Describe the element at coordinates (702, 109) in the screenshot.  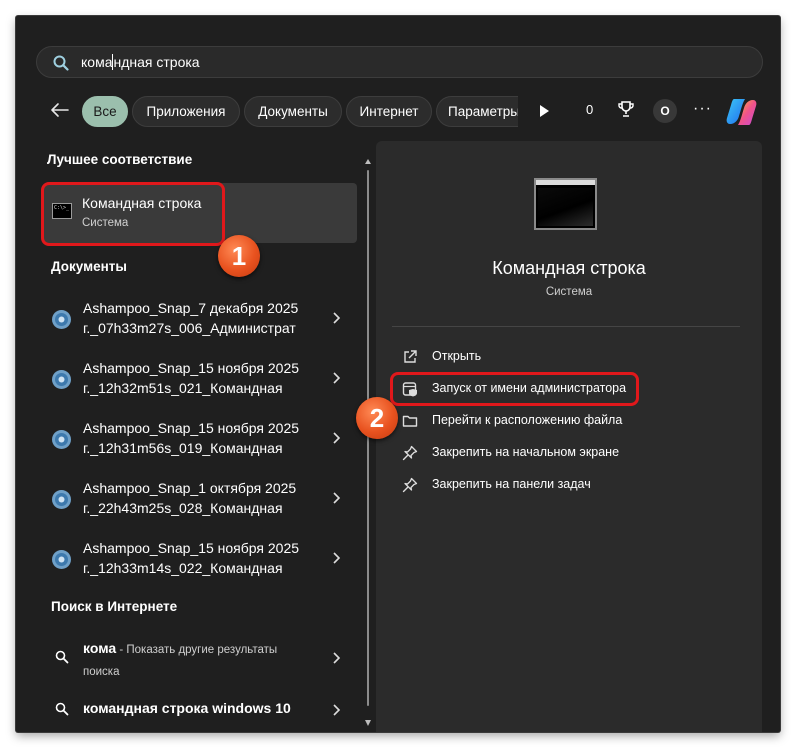
I see `more-options-icon: ···` at that location.